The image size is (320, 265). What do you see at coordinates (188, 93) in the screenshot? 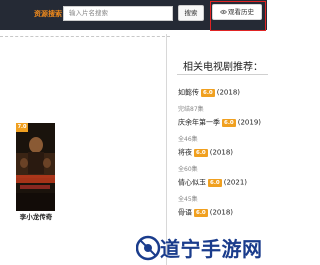
I see `item-name: 如懿传` at bounding box center [188, 93].